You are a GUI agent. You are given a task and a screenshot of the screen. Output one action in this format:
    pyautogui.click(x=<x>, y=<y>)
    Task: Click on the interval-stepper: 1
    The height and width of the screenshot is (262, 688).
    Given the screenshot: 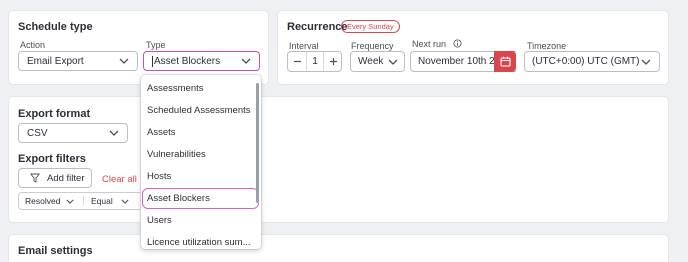 What is the action you would take?
    pyautogui.click(x=314, y=61)
    